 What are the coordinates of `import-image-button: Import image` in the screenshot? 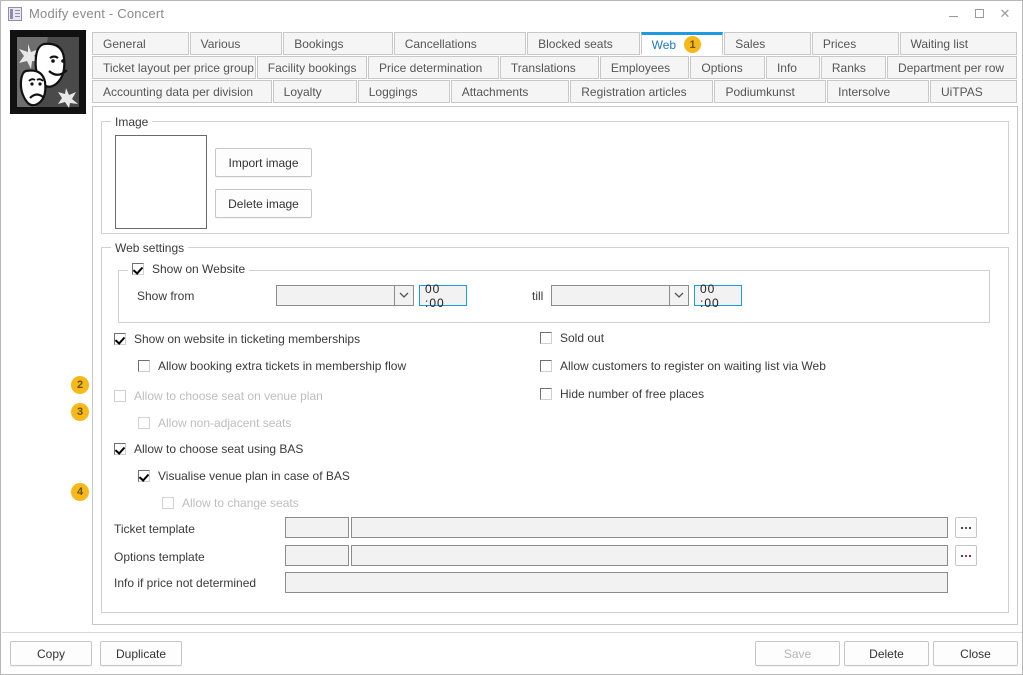 It's located at (263, 162).